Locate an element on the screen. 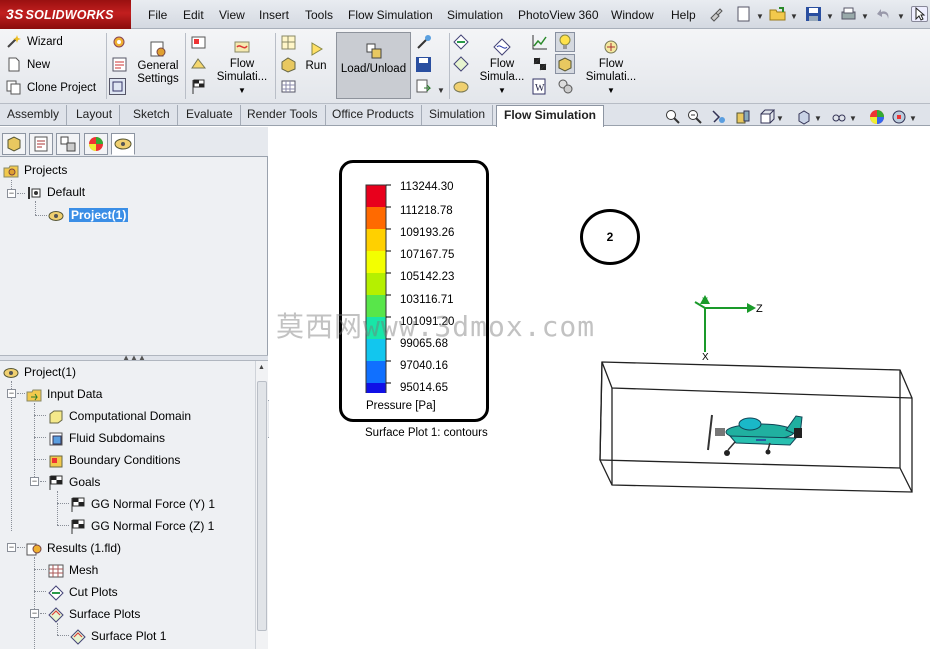 This screenshot has height=649, width=930. tree-item-computational-domain: Computational Domain is located at coordinates (119, 416).